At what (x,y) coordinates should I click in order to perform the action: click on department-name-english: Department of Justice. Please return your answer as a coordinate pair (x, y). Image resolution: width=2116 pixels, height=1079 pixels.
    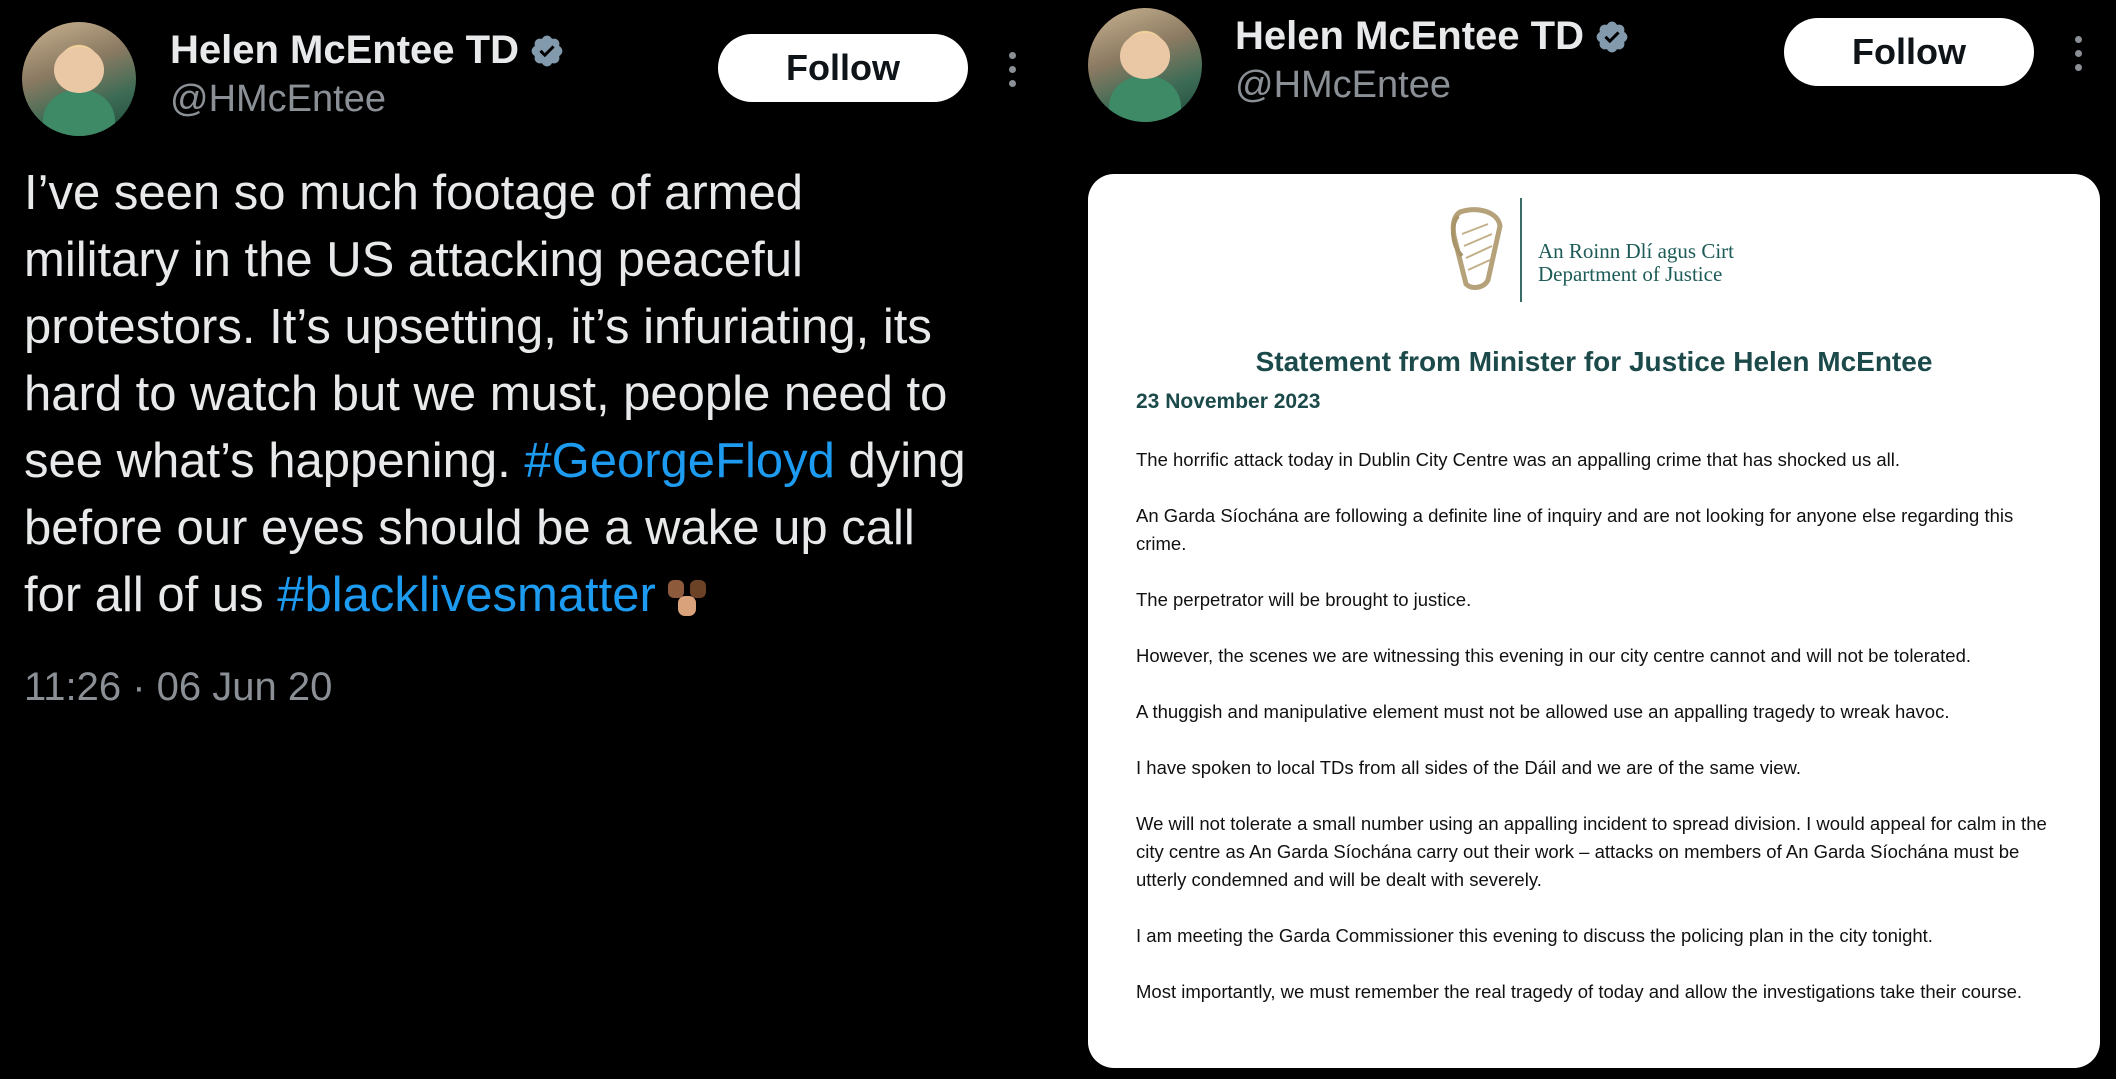
    Looking at the image, I should click on (1630, 274).